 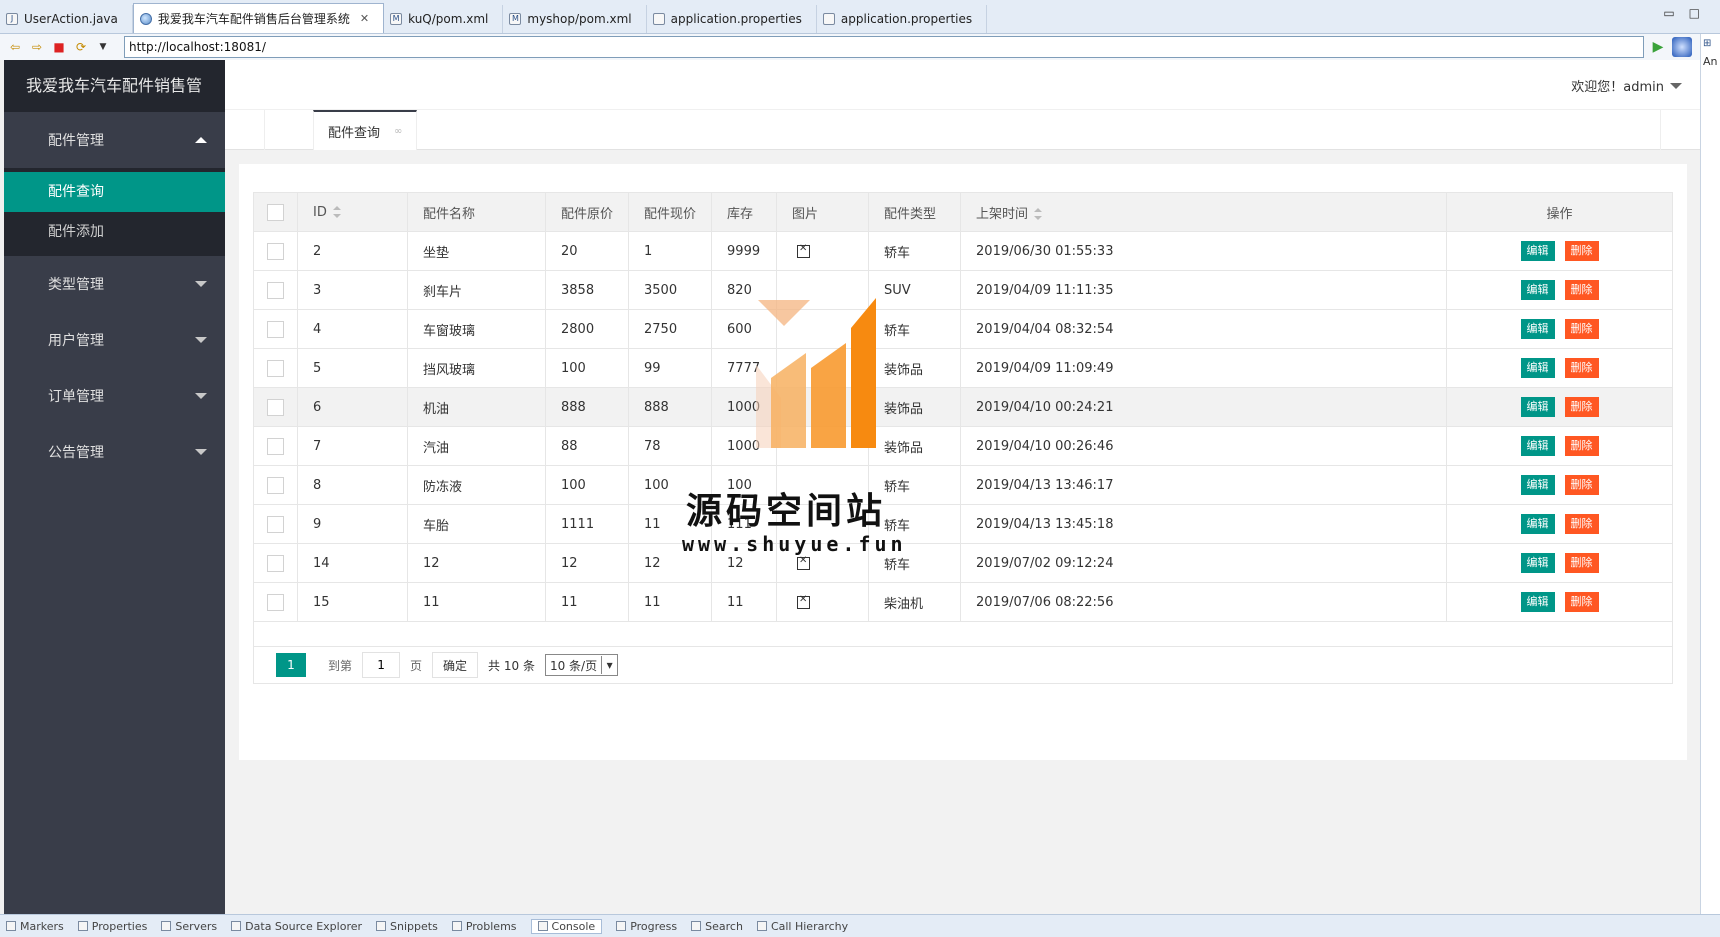 I want to click on page-label: 页, so click(x=416, y=665).